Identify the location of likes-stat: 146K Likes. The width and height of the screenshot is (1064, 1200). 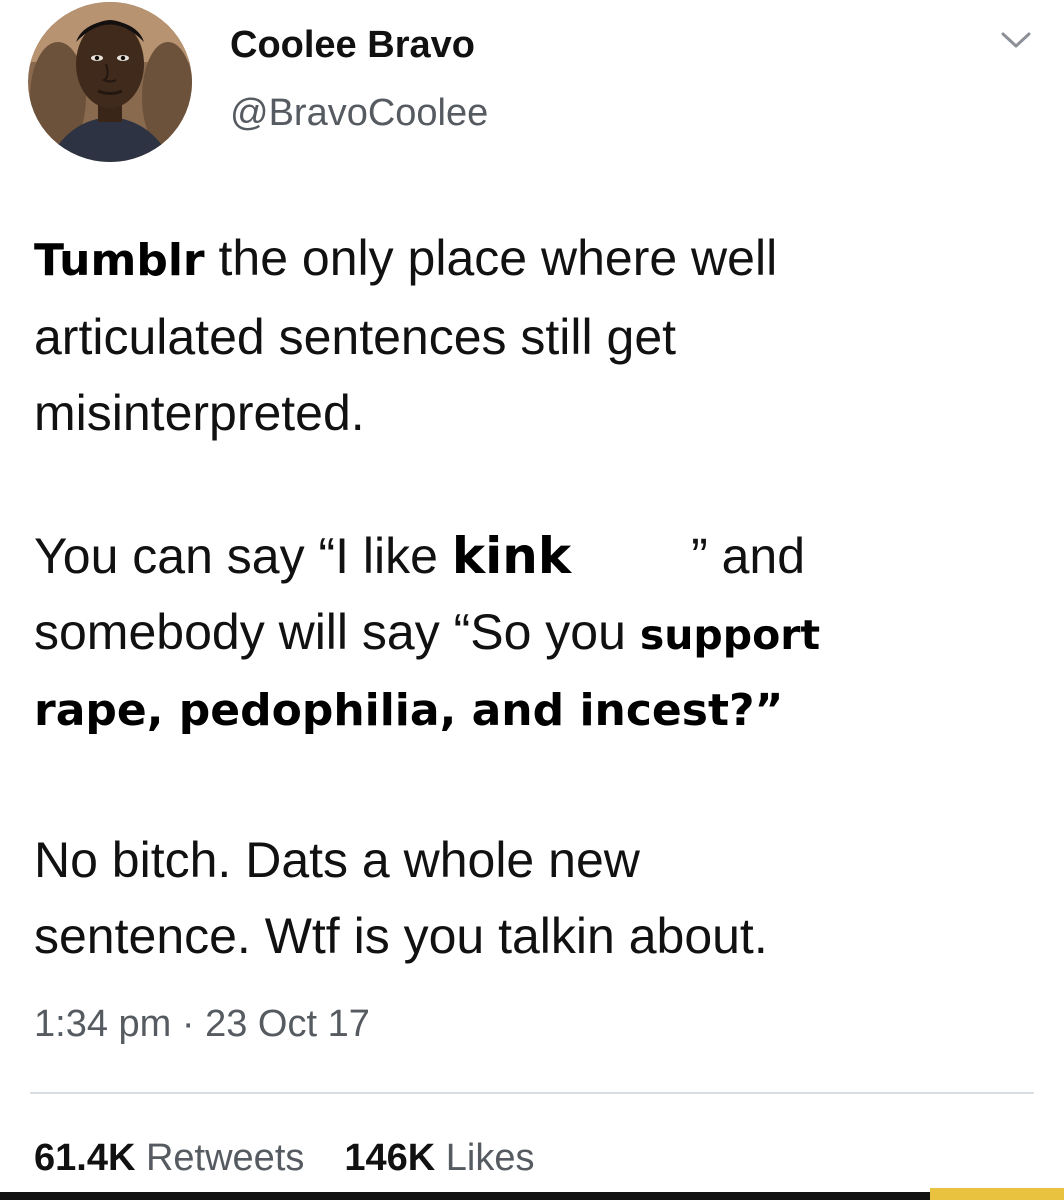
(439, 1158).